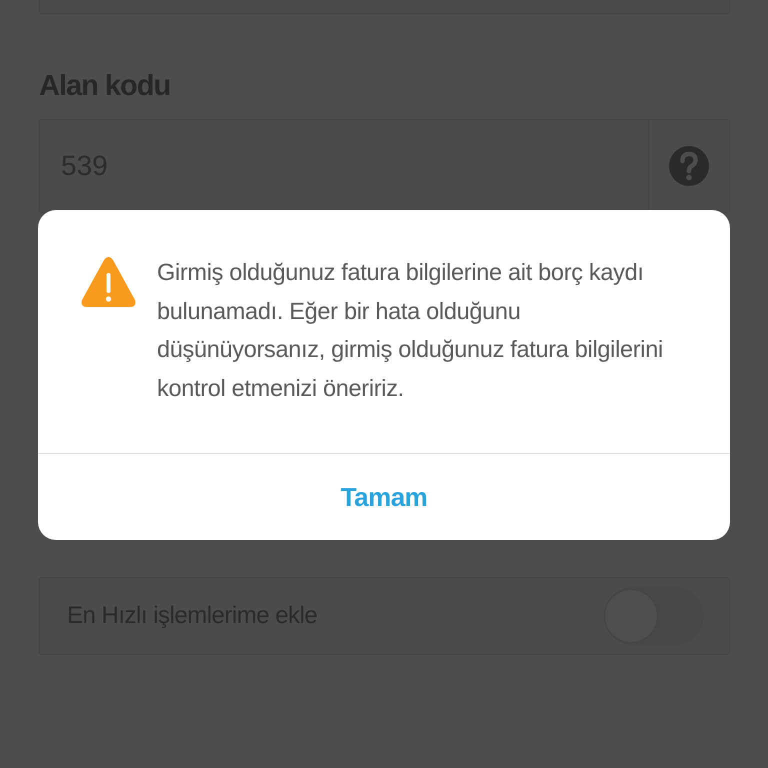  Describe the element at coordinates (410, 330) in the screenshot. I see `dialog-message: Girmiş olduğunuz fatura bilgilerine ait borç kaydı bulunamadı. Eğer bir hata olduğunu düşünüyorsanız, girmiş olduğunuz fatura bilgilerini kontrol etmenizi öneririz.` at that location.